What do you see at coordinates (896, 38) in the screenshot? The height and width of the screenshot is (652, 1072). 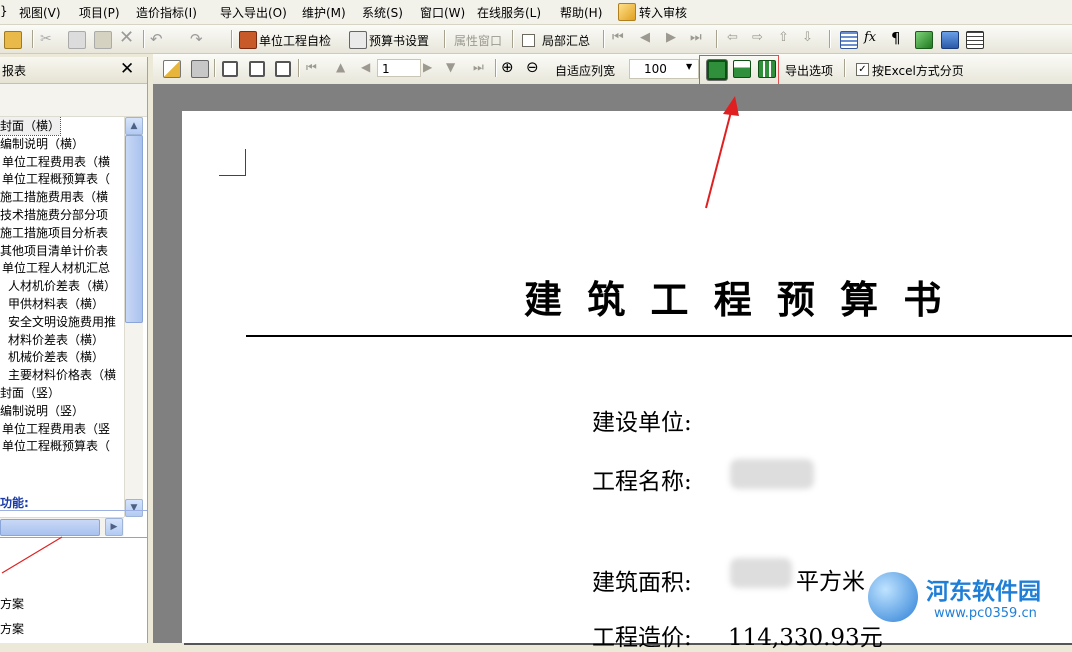 I see `paragraph-icon: ¶` at bounding box center [896, 38].